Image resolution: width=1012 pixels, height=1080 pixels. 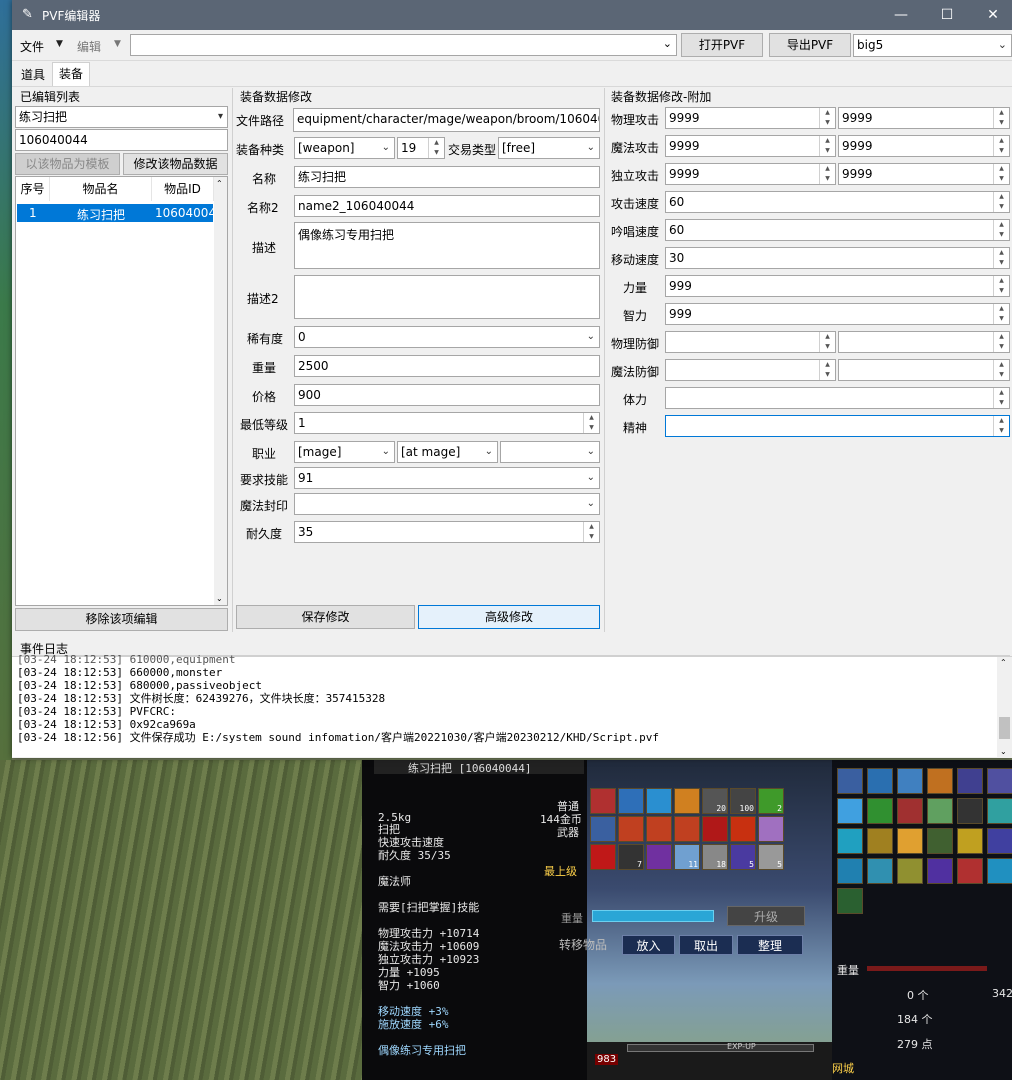 What do you see at coordinates (121, 619) in the screenshot?
I see `remove-edit-button: 移除该项编辑` at bounding box center [121, 619].